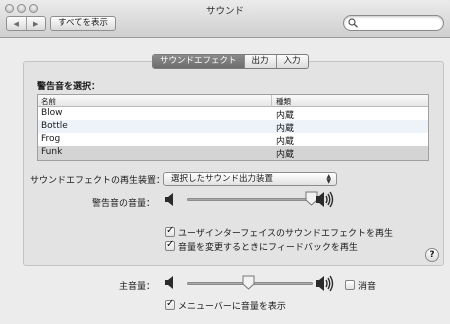  What do you see at coordinates (48, 101) in the screenshot?
I see `column-header-name: 名前` at bounding box center [48, 101].